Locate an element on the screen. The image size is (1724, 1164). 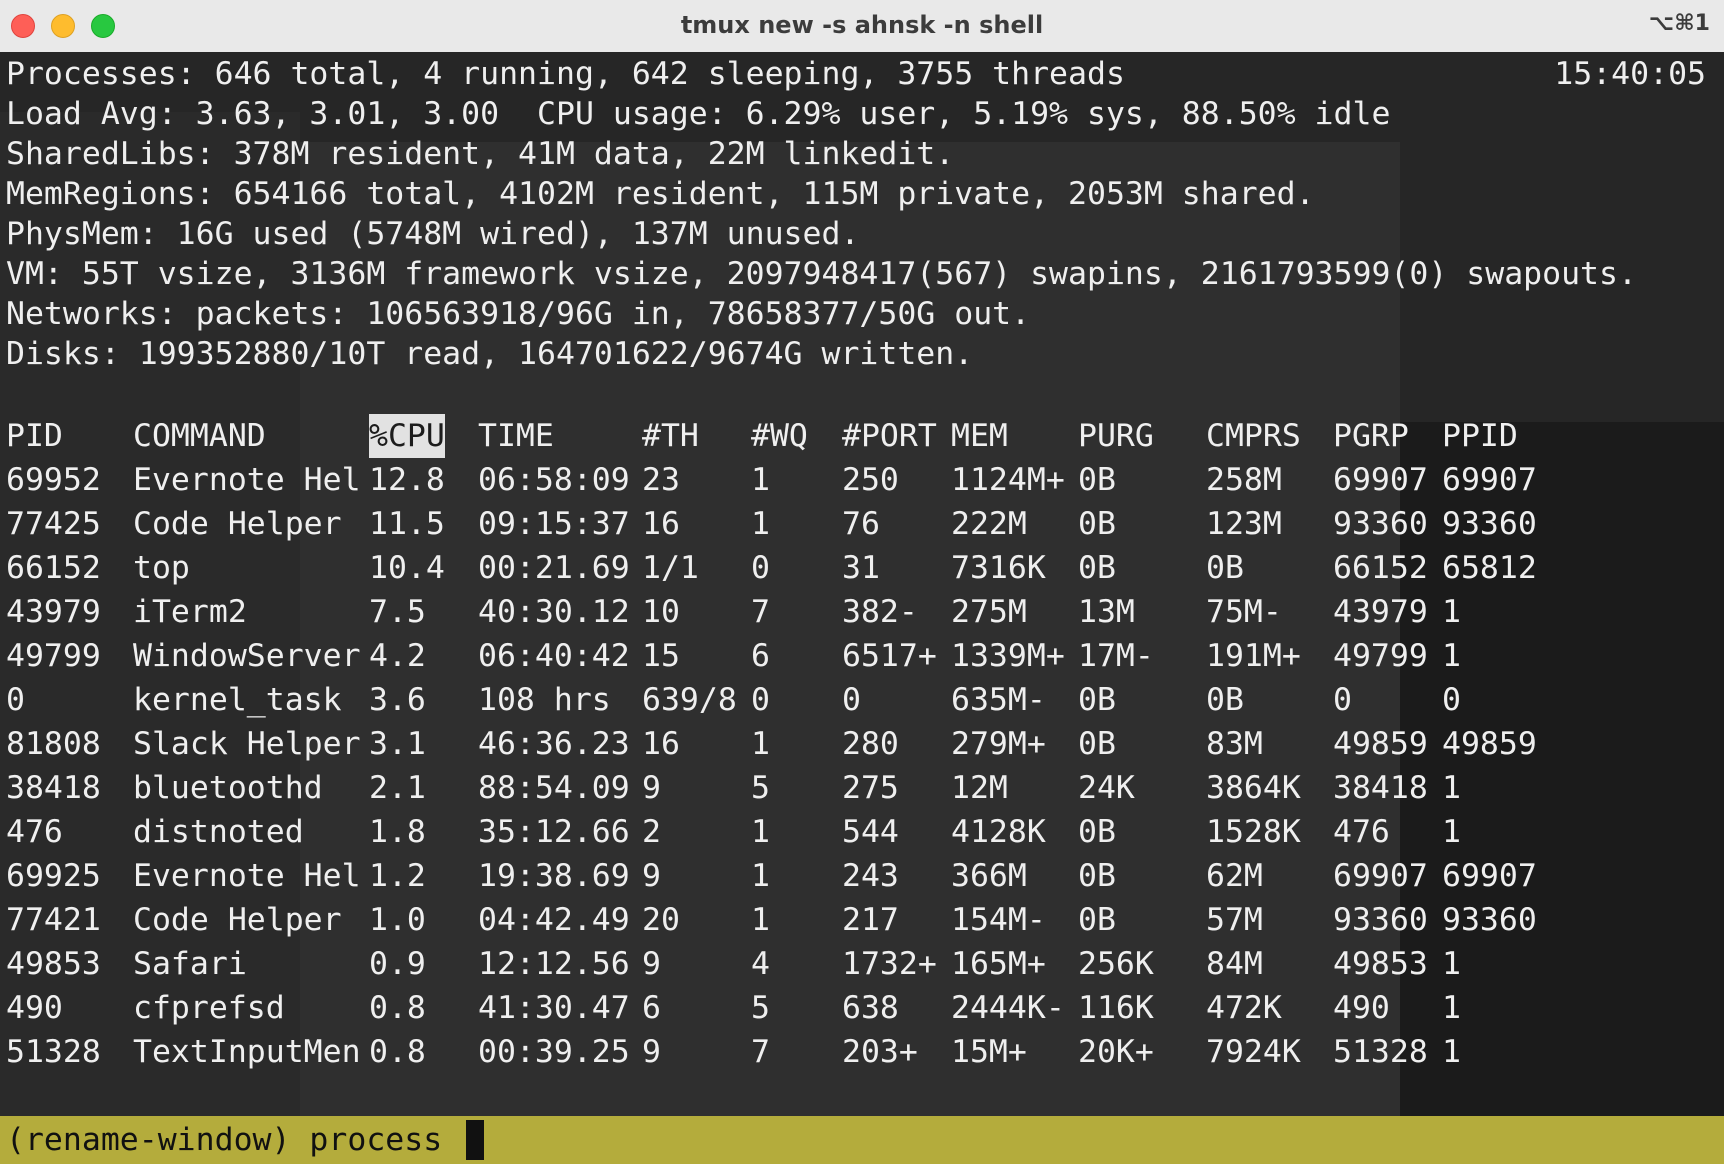
cell-pgrp: 476 is located at coordinates (1361, 832).